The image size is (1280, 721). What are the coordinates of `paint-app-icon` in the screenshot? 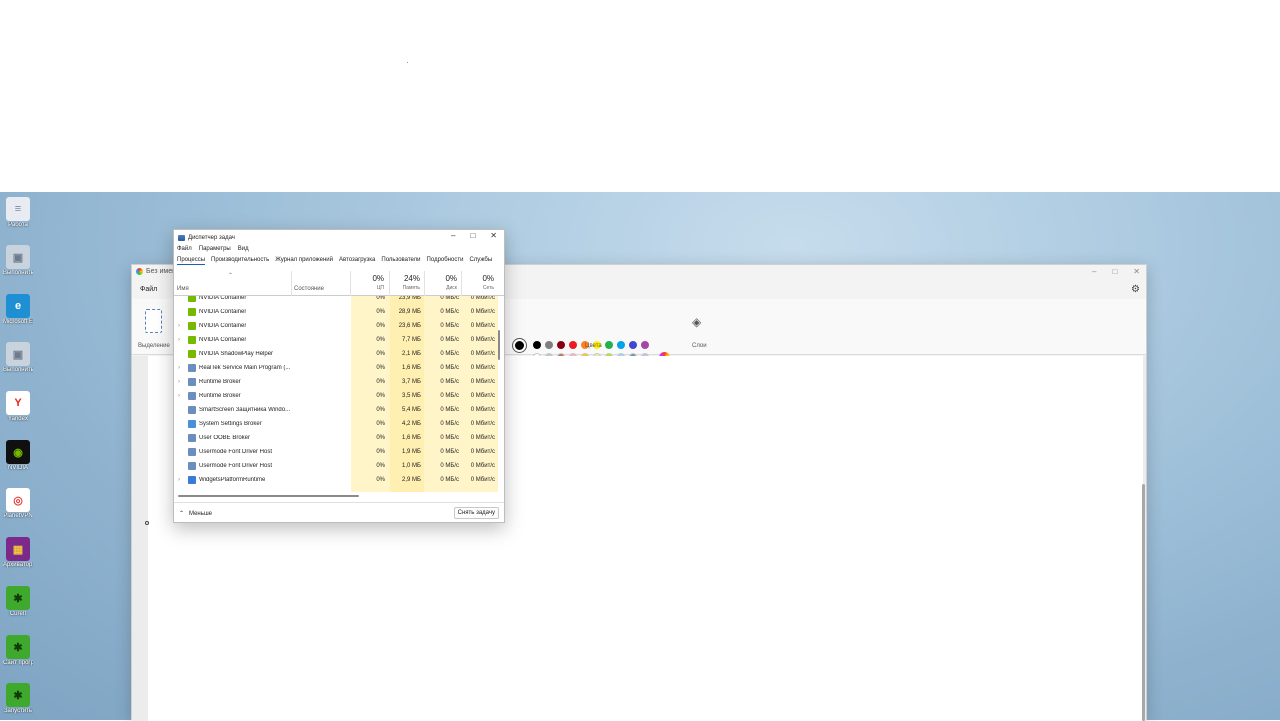 It's located at (139, 271).